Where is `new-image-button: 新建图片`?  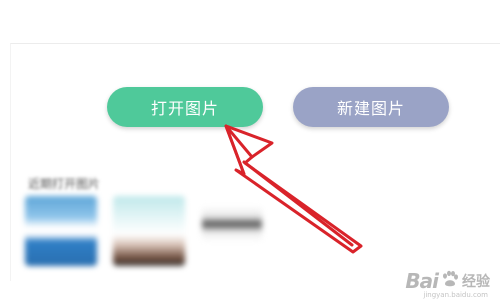
new-image-button: 新建图片 is located at coordinates (371, 107).